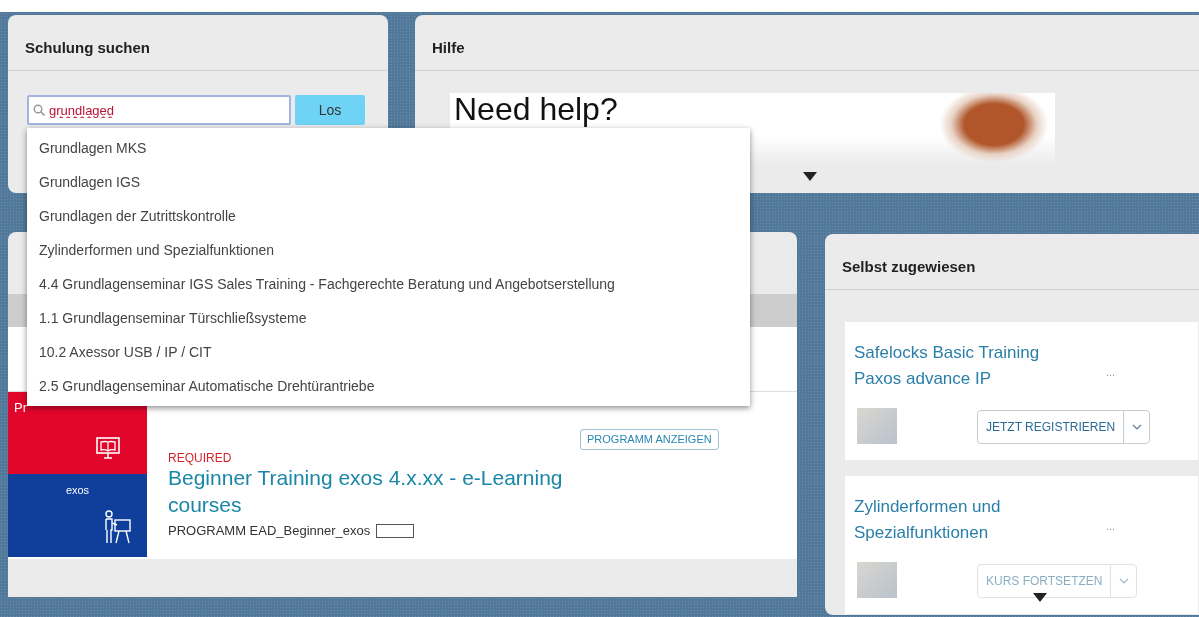 The height and width of the screenshot is (617, 1199). I want to click on suggestion-item: Grundlagen der Zutrittskontrolle, so click(388, 216).